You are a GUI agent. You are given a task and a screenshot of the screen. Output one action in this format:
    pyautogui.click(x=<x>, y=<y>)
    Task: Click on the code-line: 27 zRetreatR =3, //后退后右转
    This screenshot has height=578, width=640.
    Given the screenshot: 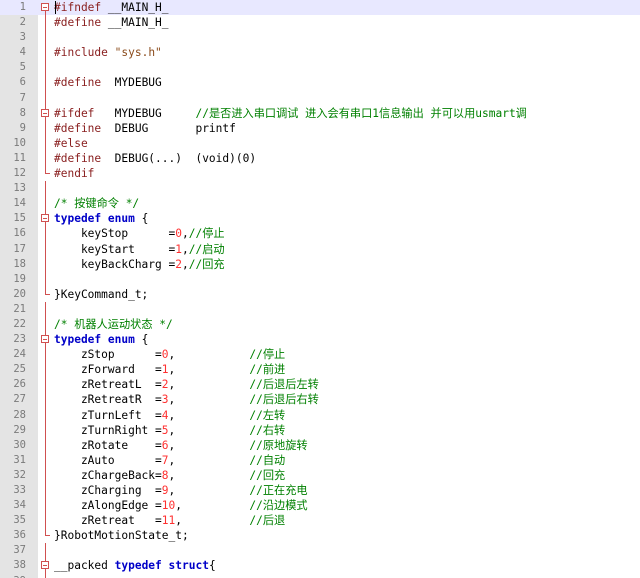 What is the action you would take?
    pyautogui.click(x=320, y=400)
    